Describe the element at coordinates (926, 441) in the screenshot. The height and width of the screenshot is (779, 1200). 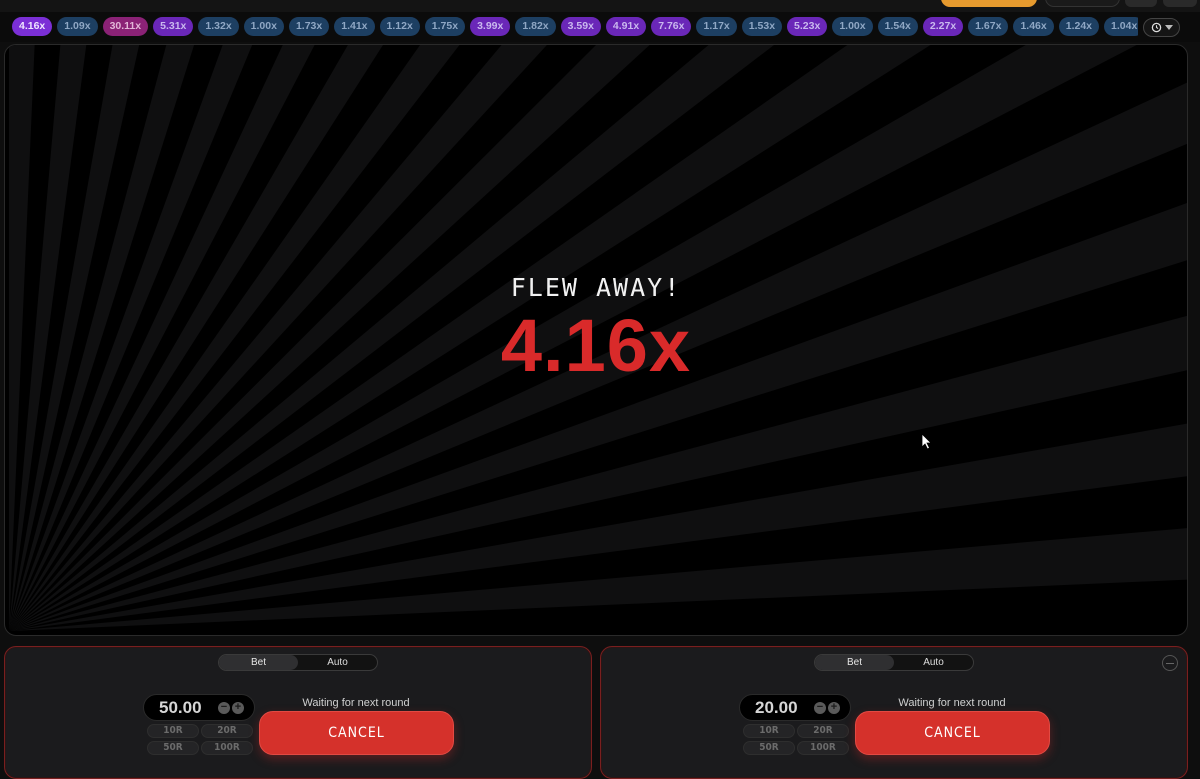
I see `mouse-cursor-icon` at that location.